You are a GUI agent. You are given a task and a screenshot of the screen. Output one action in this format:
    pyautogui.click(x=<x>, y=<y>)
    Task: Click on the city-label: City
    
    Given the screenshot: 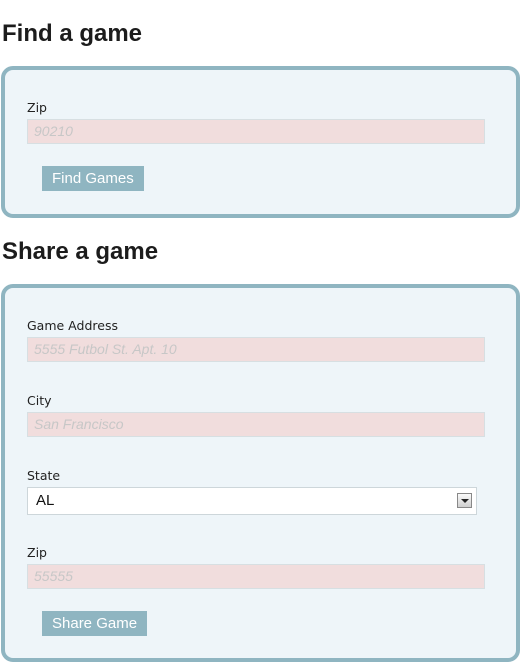 What is the action you would take?
    pyautogui.click(x=39, y=400)
    